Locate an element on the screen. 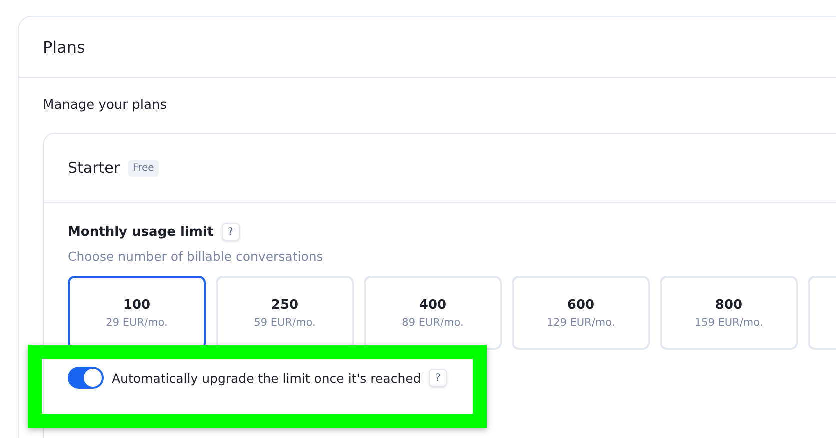  section-description: Choose number of billable conversations is located at coordinates (196, 256).